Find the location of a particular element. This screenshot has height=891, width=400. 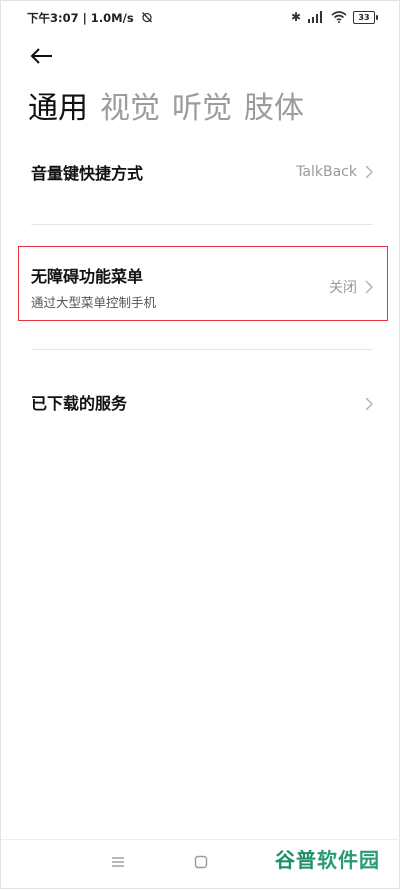

status-icons: ✱ 33 is located at coordinates (334, 17).